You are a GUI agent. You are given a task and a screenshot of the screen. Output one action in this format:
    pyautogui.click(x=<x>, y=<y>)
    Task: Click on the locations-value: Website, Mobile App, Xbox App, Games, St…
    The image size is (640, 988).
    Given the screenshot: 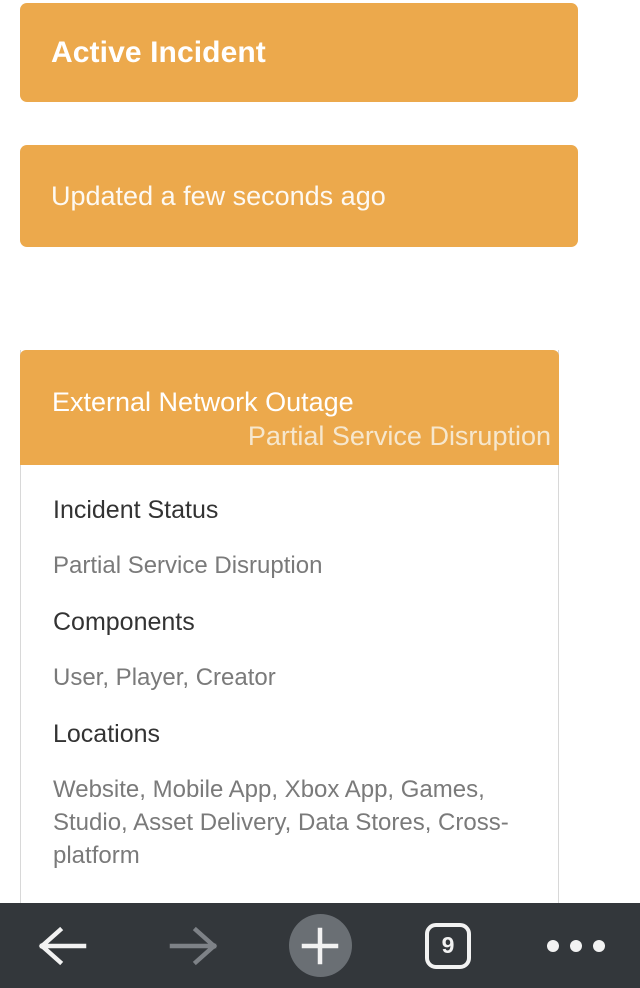 What is the action you would take?
    pyautogui.click(x=281, y=822)
    